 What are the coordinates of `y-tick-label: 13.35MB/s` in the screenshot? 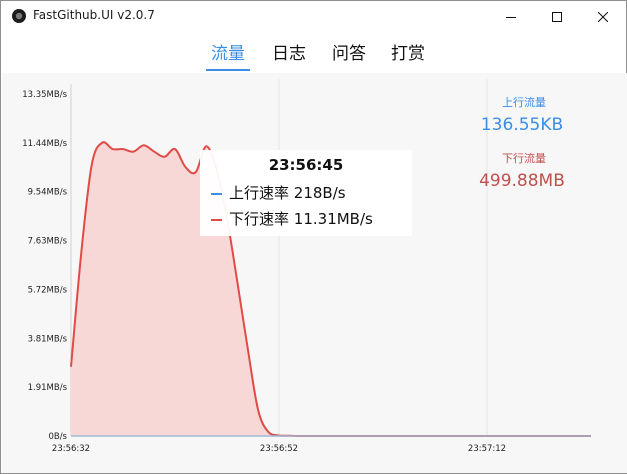 It's located at (44, 95).